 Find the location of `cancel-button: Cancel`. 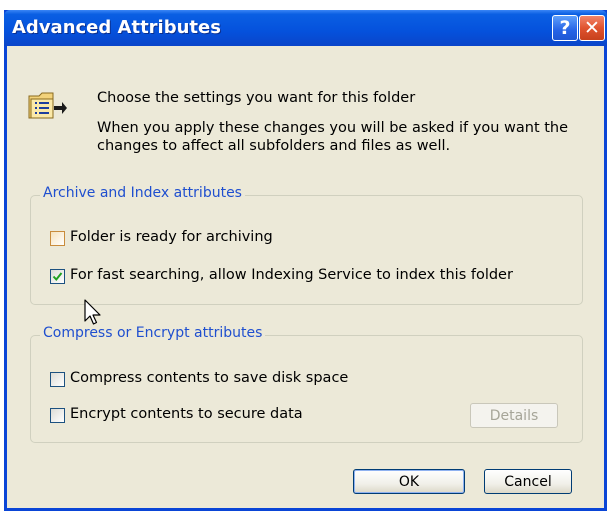

cancel-button: Cancel is located at coordinates (528, 481).